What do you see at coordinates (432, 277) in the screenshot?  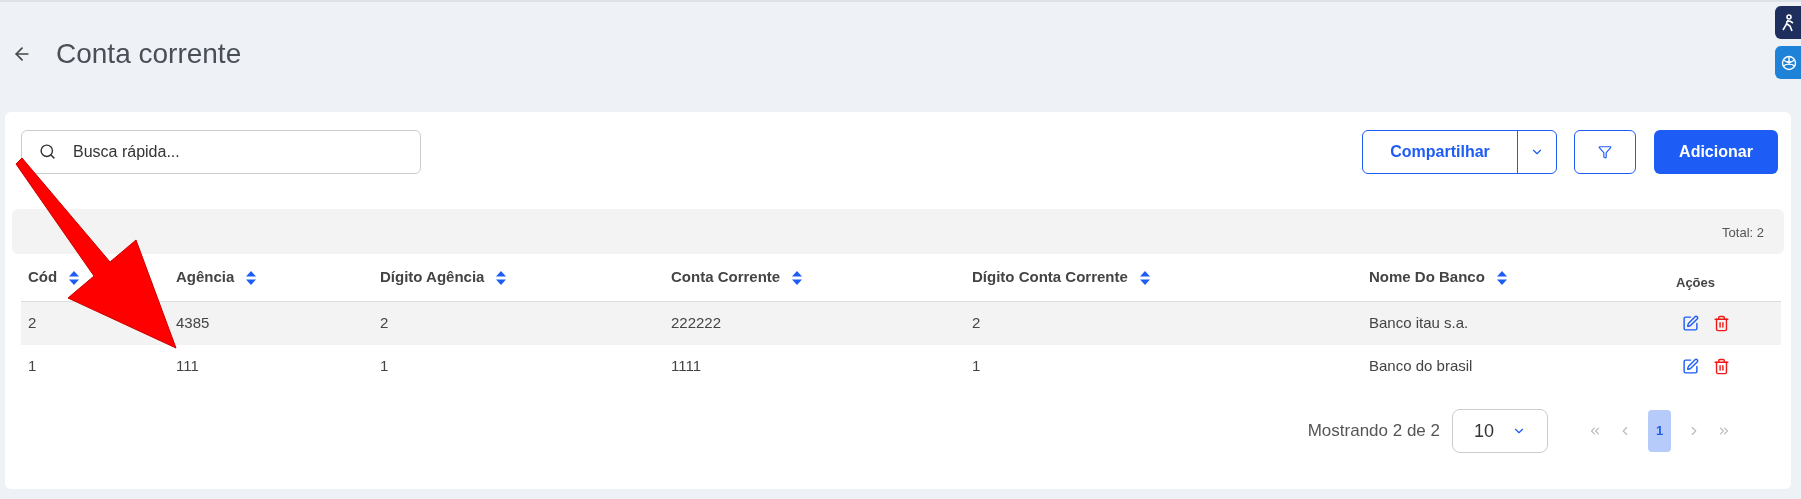 I see `column-header: Dígito Agência` at bounding box center [432, 277].